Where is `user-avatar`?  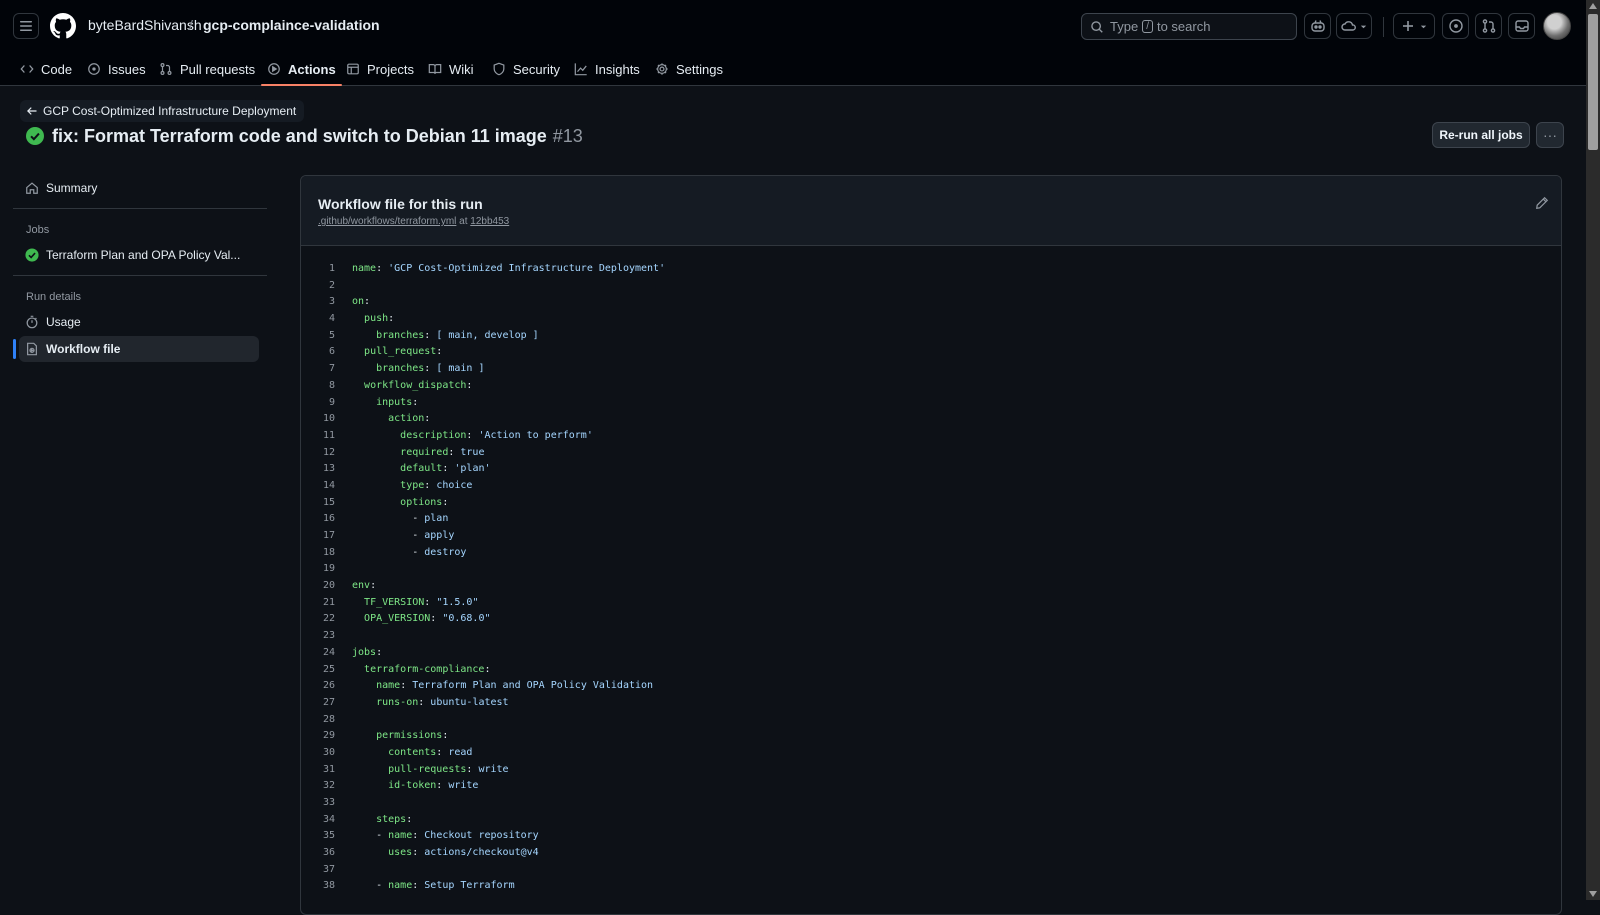
user-avatar is located at coordinates (1557, 26).